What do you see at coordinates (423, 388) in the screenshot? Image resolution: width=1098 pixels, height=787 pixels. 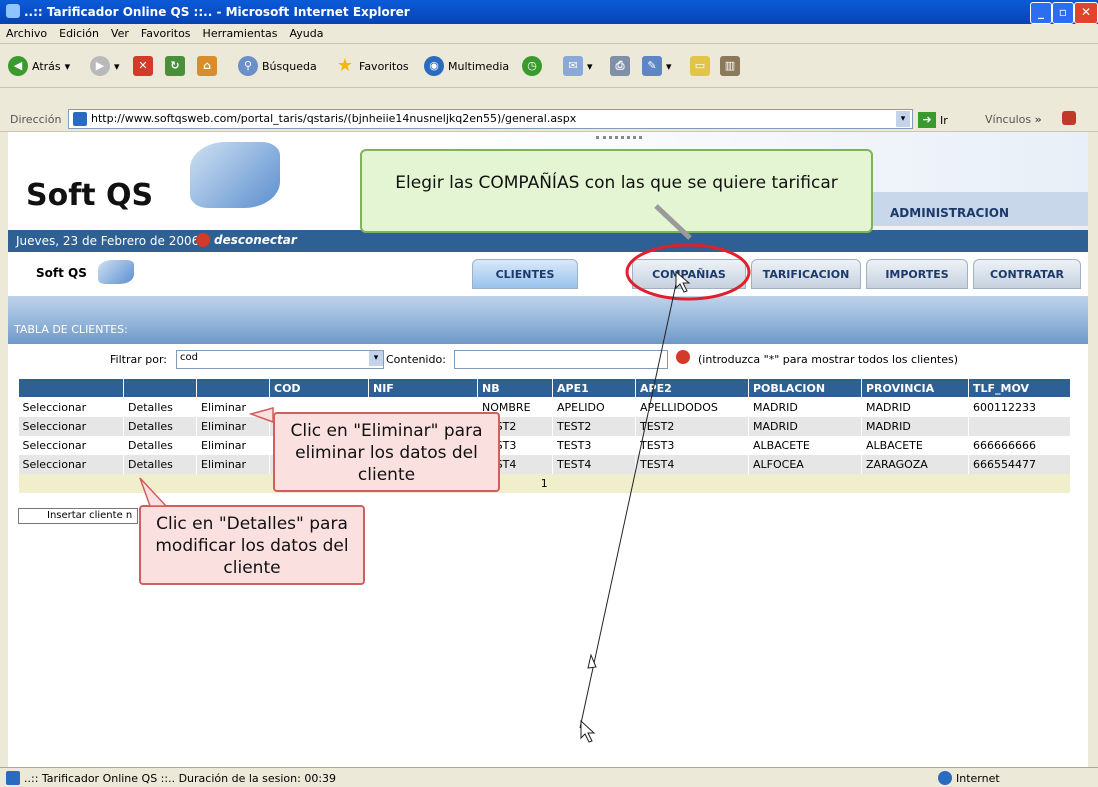 I see `col-header: NIF` at bounding box center [423, 388].